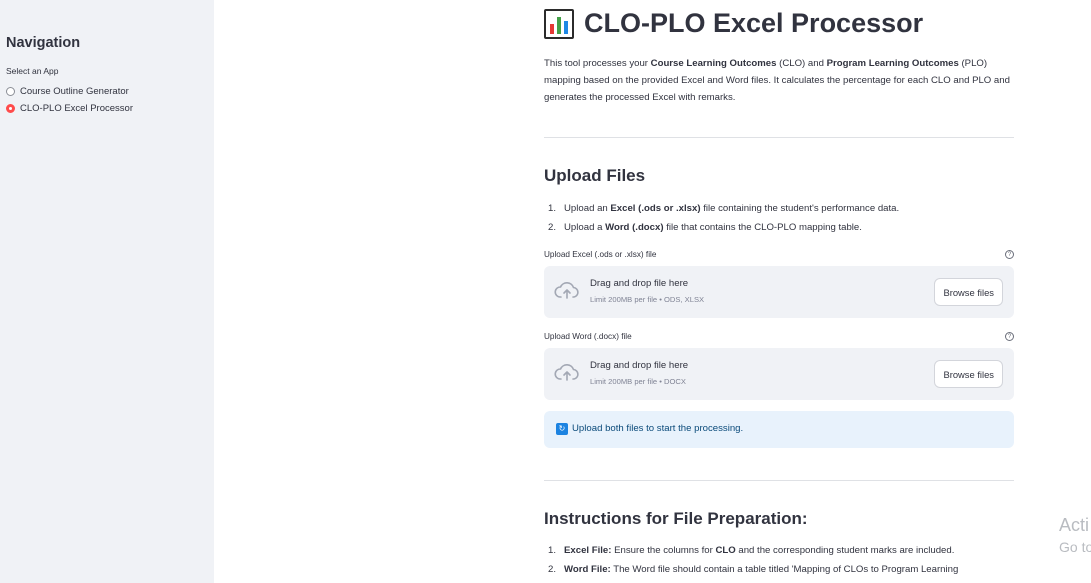 The image size is (1091, 583). I want to click on radio-clo-plo-excel-processor: CLO-PLO Excel Processor, so click(69, 108).